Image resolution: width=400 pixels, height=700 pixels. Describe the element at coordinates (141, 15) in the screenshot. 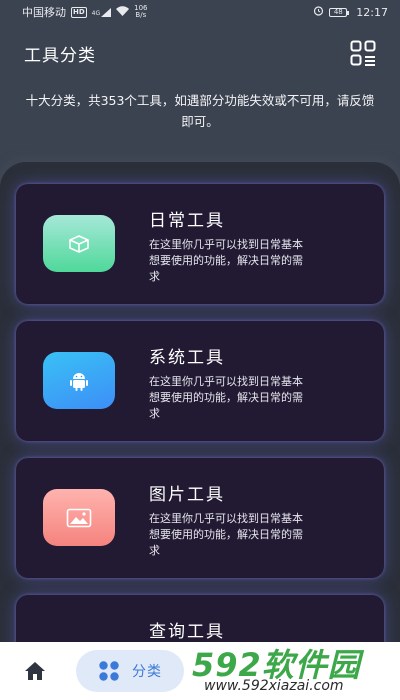

I see `net-speed-unit: B/s` at that location.